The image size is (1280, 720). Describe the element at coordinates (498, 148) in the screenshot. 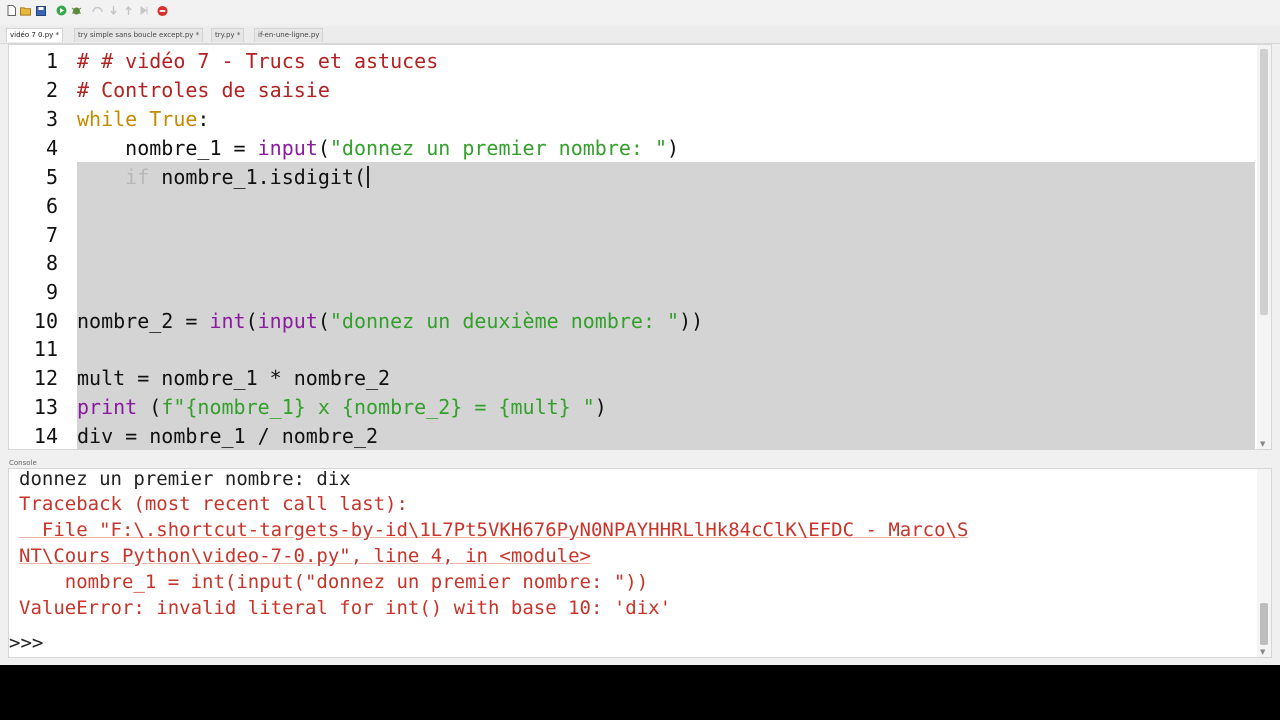

I see `string-token: "donnez un premier nombre: "` at that location.